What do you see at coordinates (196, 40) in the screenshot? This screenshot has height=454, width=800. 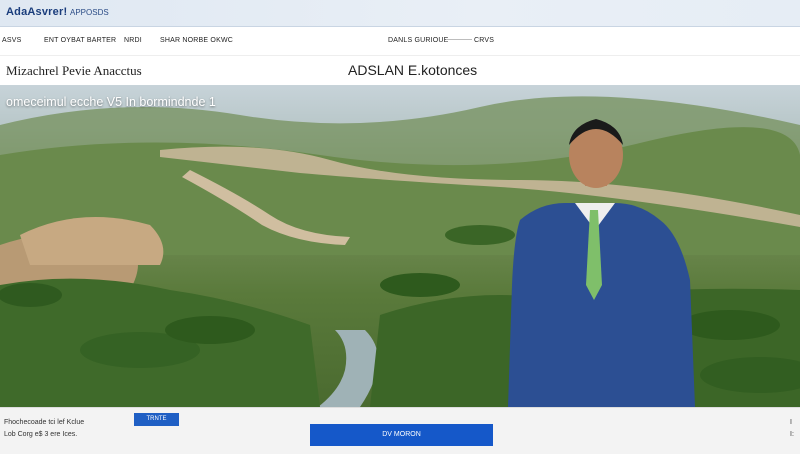 I see `nav-item-4: SHAR NORBE OKWC` at bounding box center [196, 40].